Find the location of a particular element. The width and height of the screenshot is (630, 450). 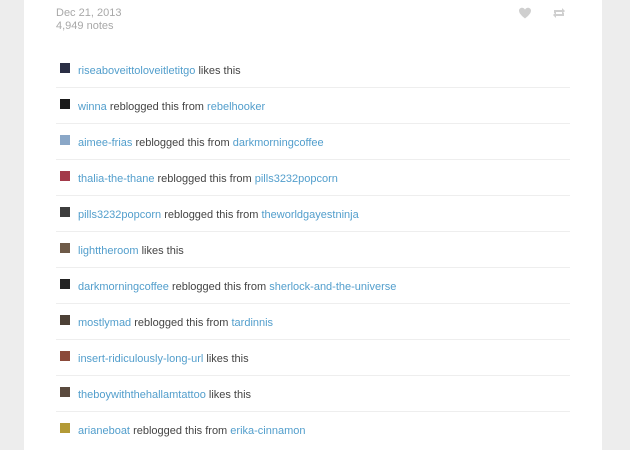

note-text: insert-ridiculously-long-url likes this is located at coordinates (163, 359).